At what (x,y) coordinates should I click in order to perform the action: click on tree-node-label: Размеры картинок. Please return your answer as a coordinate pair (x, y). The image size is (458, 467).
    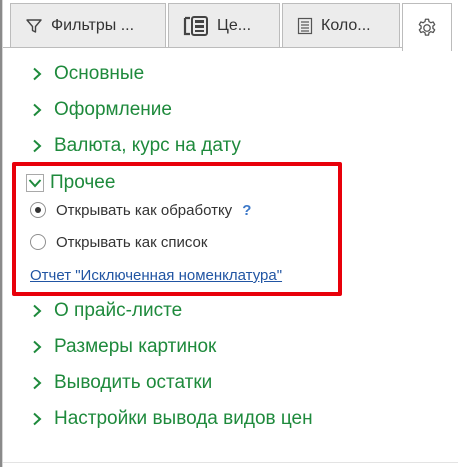
    Looking at the image, I should click on (135, 346).